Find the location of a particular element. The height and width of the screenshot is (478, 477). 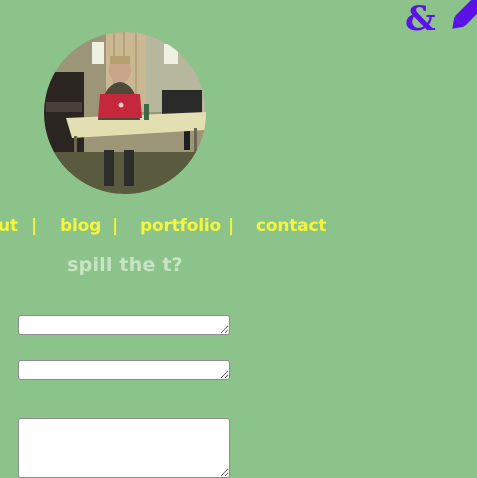

form-title: spill the t? is located at coordinates (125, 265).